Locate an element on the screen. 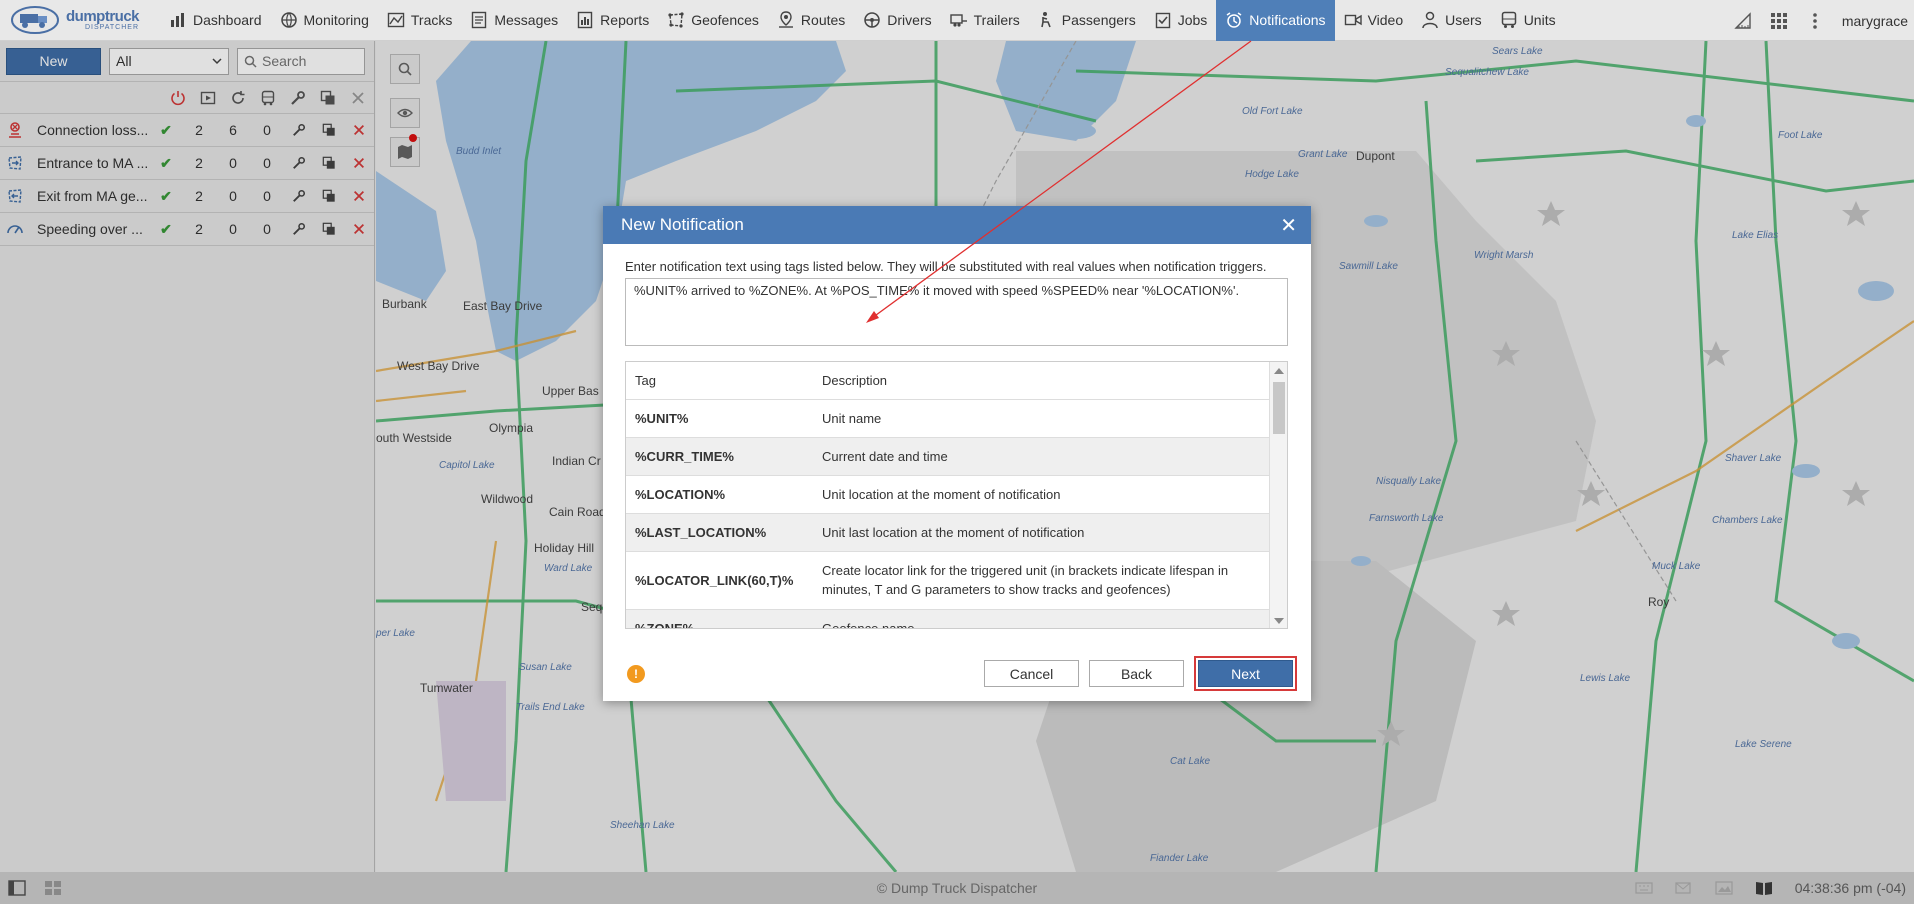 The height and width of the screenshot is (904, 1914). nav-notifications: Notifications is located at coordinates (1275, 20).